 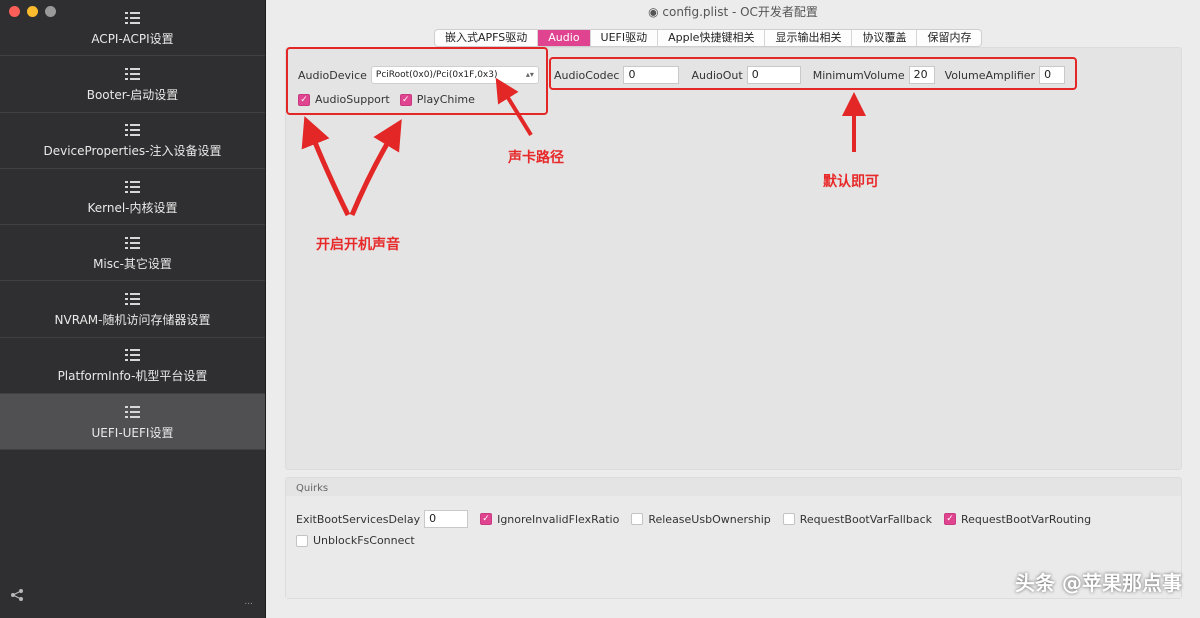 I want to click on sidebar-item-label: ACPI-ACPI设置, so click(x=132, y=38).